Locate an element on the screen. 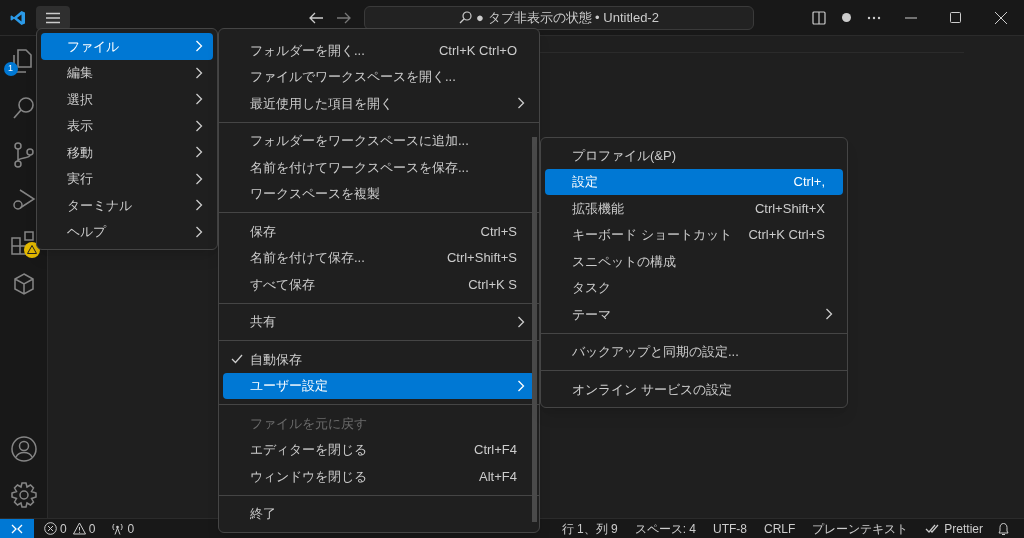 The image size is (1024, 538). status-item: UTF-8 is located at coordinates (729, 528).